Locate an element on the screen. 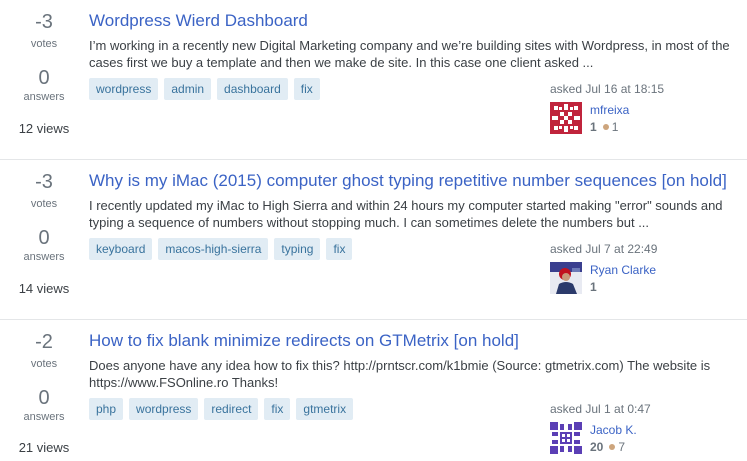 This screenshot has height=461, width=747. user-name-link: Jacob K. is located at coordinates (613, 430).